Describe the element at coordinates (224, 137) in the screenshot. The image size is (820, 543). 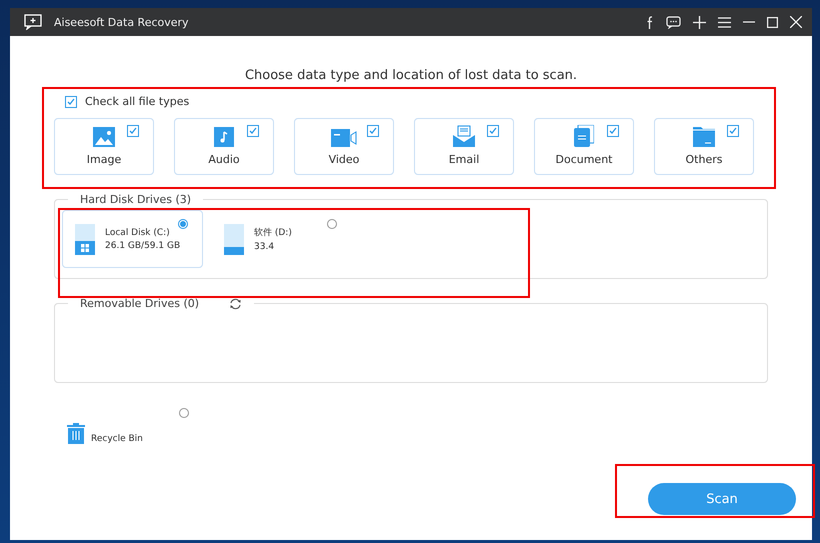
I see `music-note-icon` at that location.